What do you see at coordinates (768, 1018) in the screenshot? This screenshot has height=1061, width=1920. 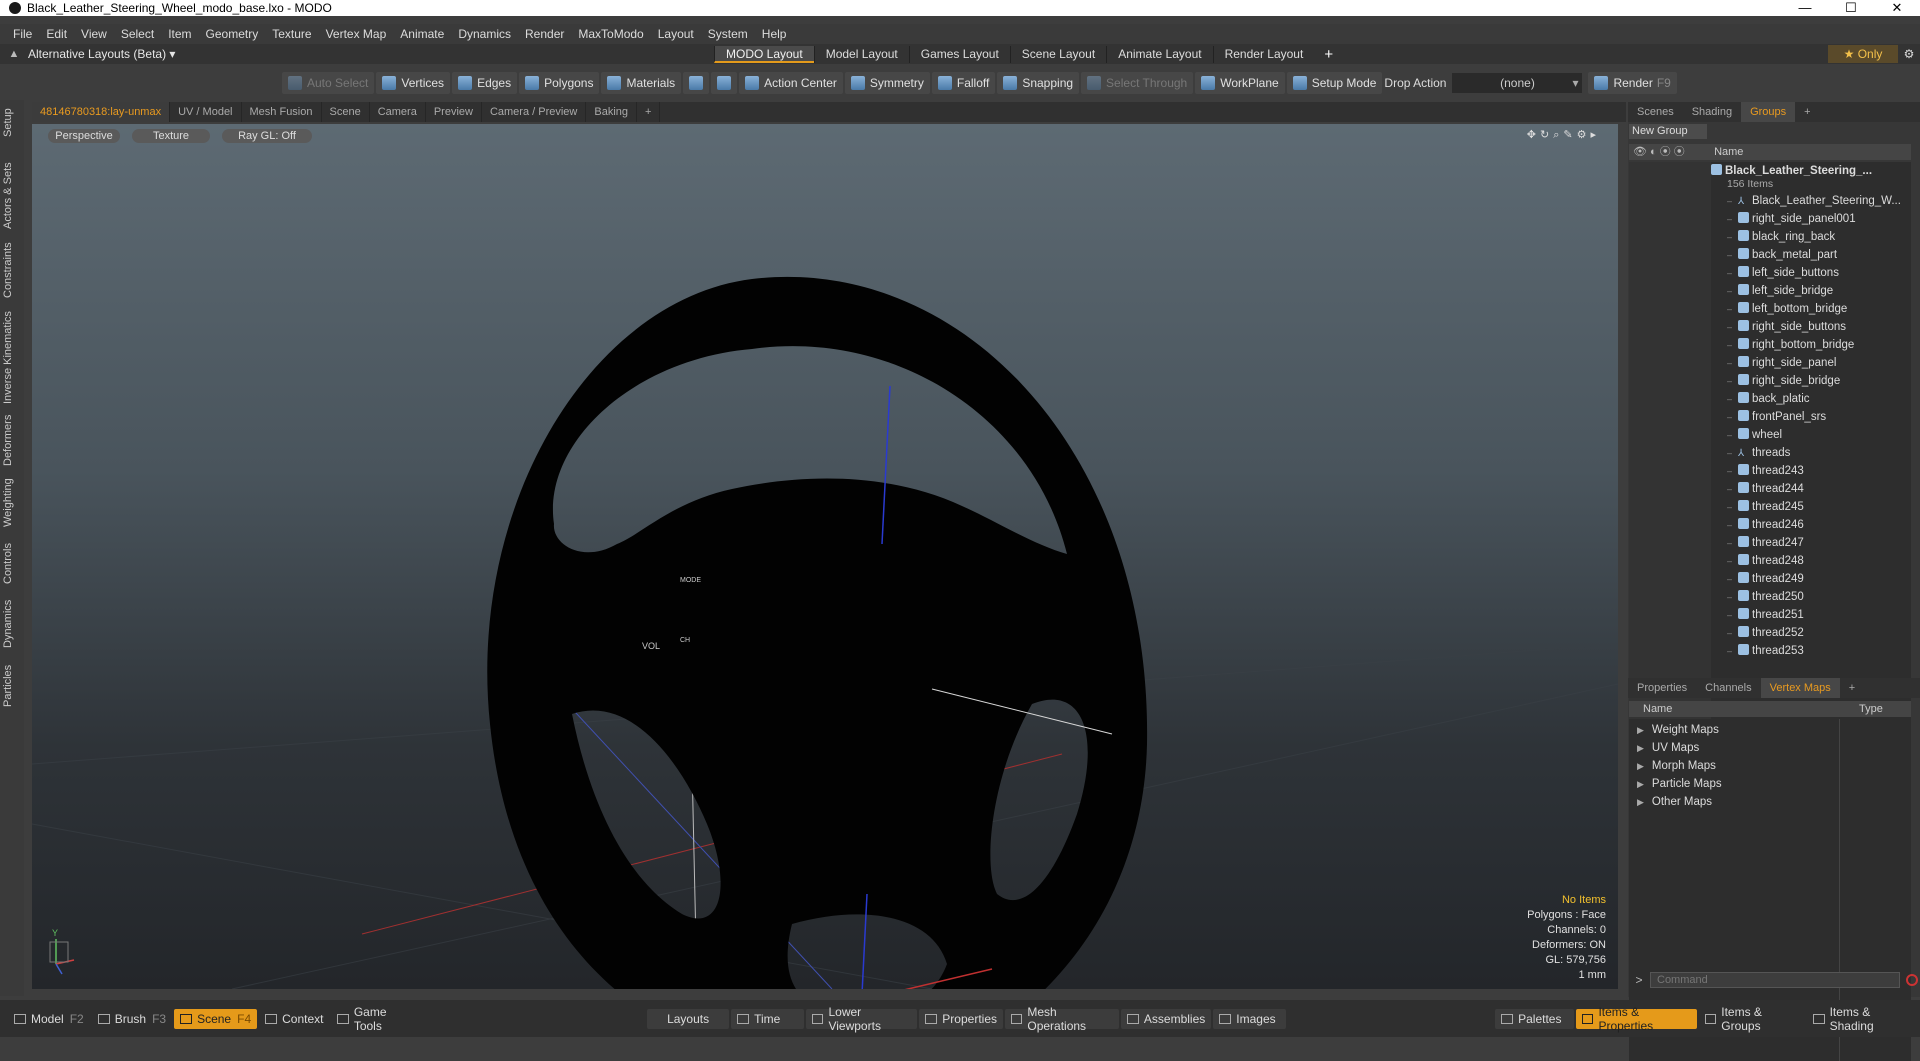 I see `time-button: Time` at bounding box center [768, 1018].